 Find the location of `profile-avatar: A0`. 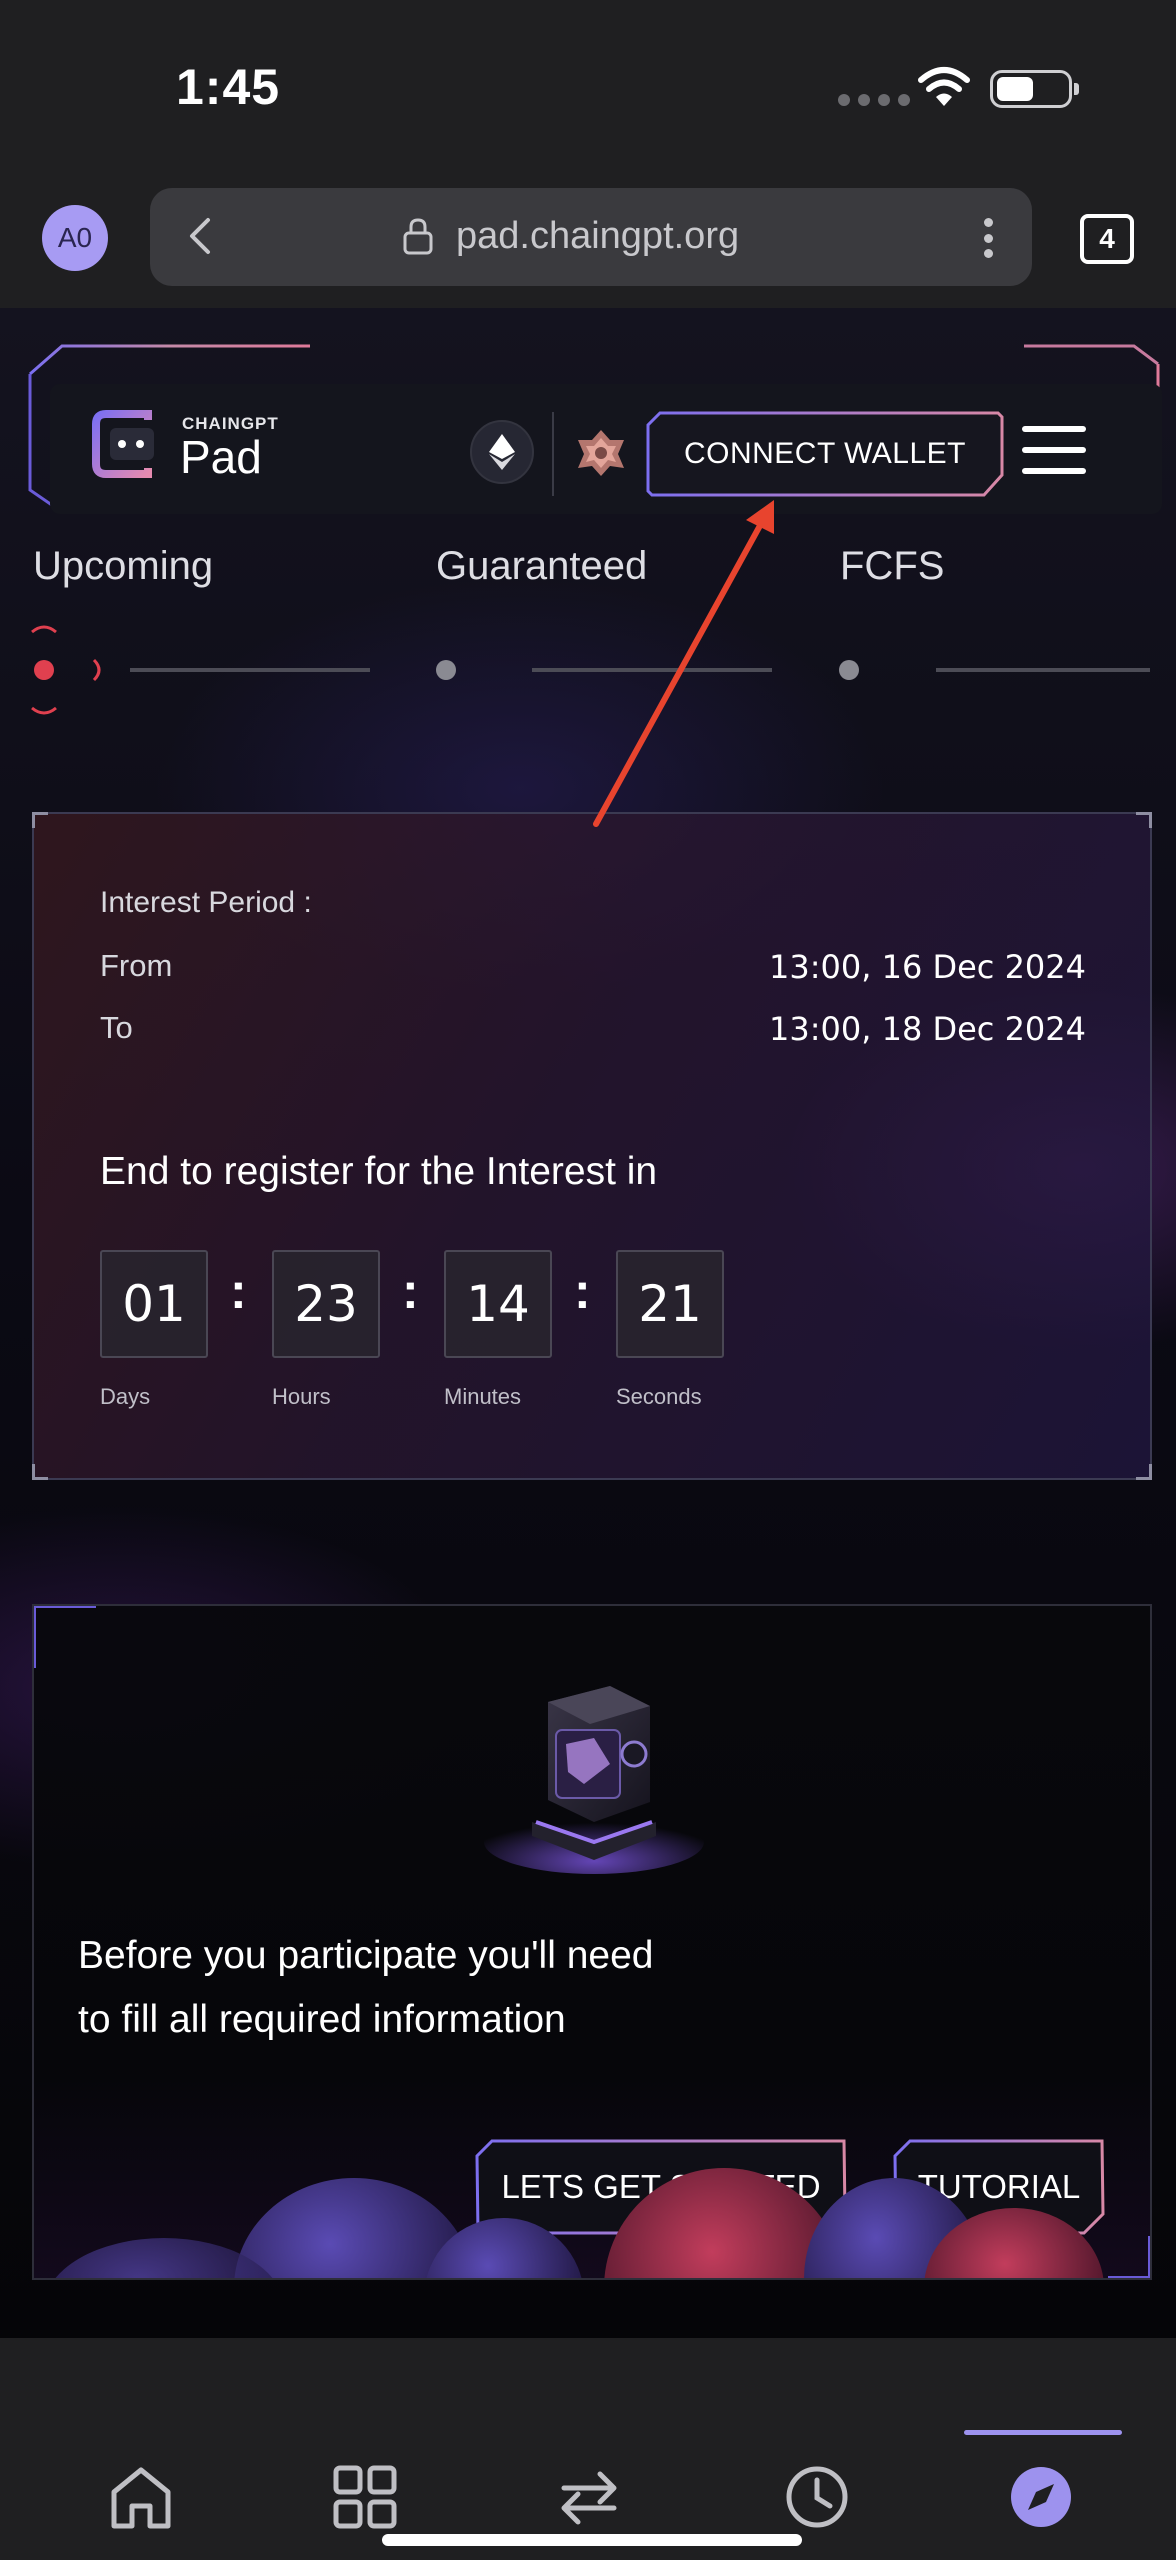

profile-avatar: A0 is located at coordinates (75, 238).